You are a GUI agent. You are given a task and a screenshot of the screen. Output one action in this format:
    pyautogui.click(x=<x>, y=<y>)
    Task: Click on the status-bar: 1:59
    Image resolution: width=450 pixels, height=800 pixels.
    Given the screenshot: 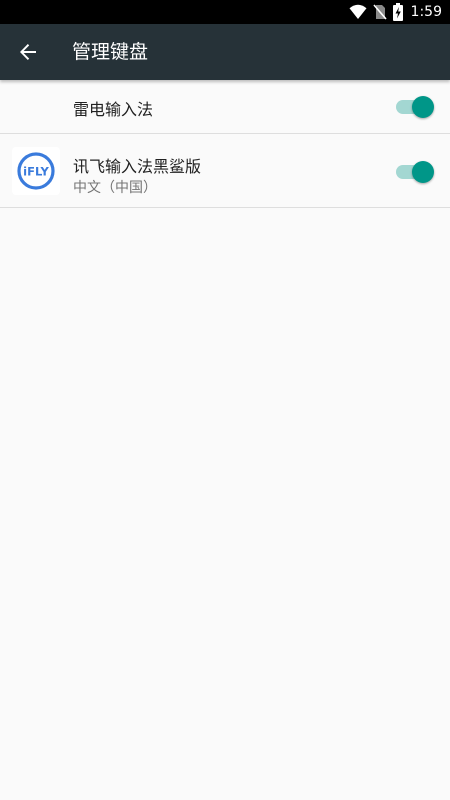 What is the action you would take?
    pyautogui.click(x=225, y=12)
    